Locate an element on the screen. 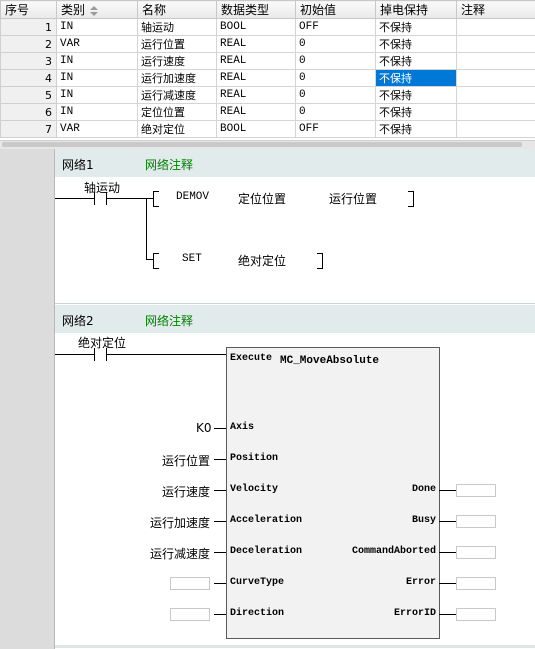 Image resolution: width=535 pixels, height=649 pixels. pin-deceleration: Deceleration is located at coordinates (266, 551).